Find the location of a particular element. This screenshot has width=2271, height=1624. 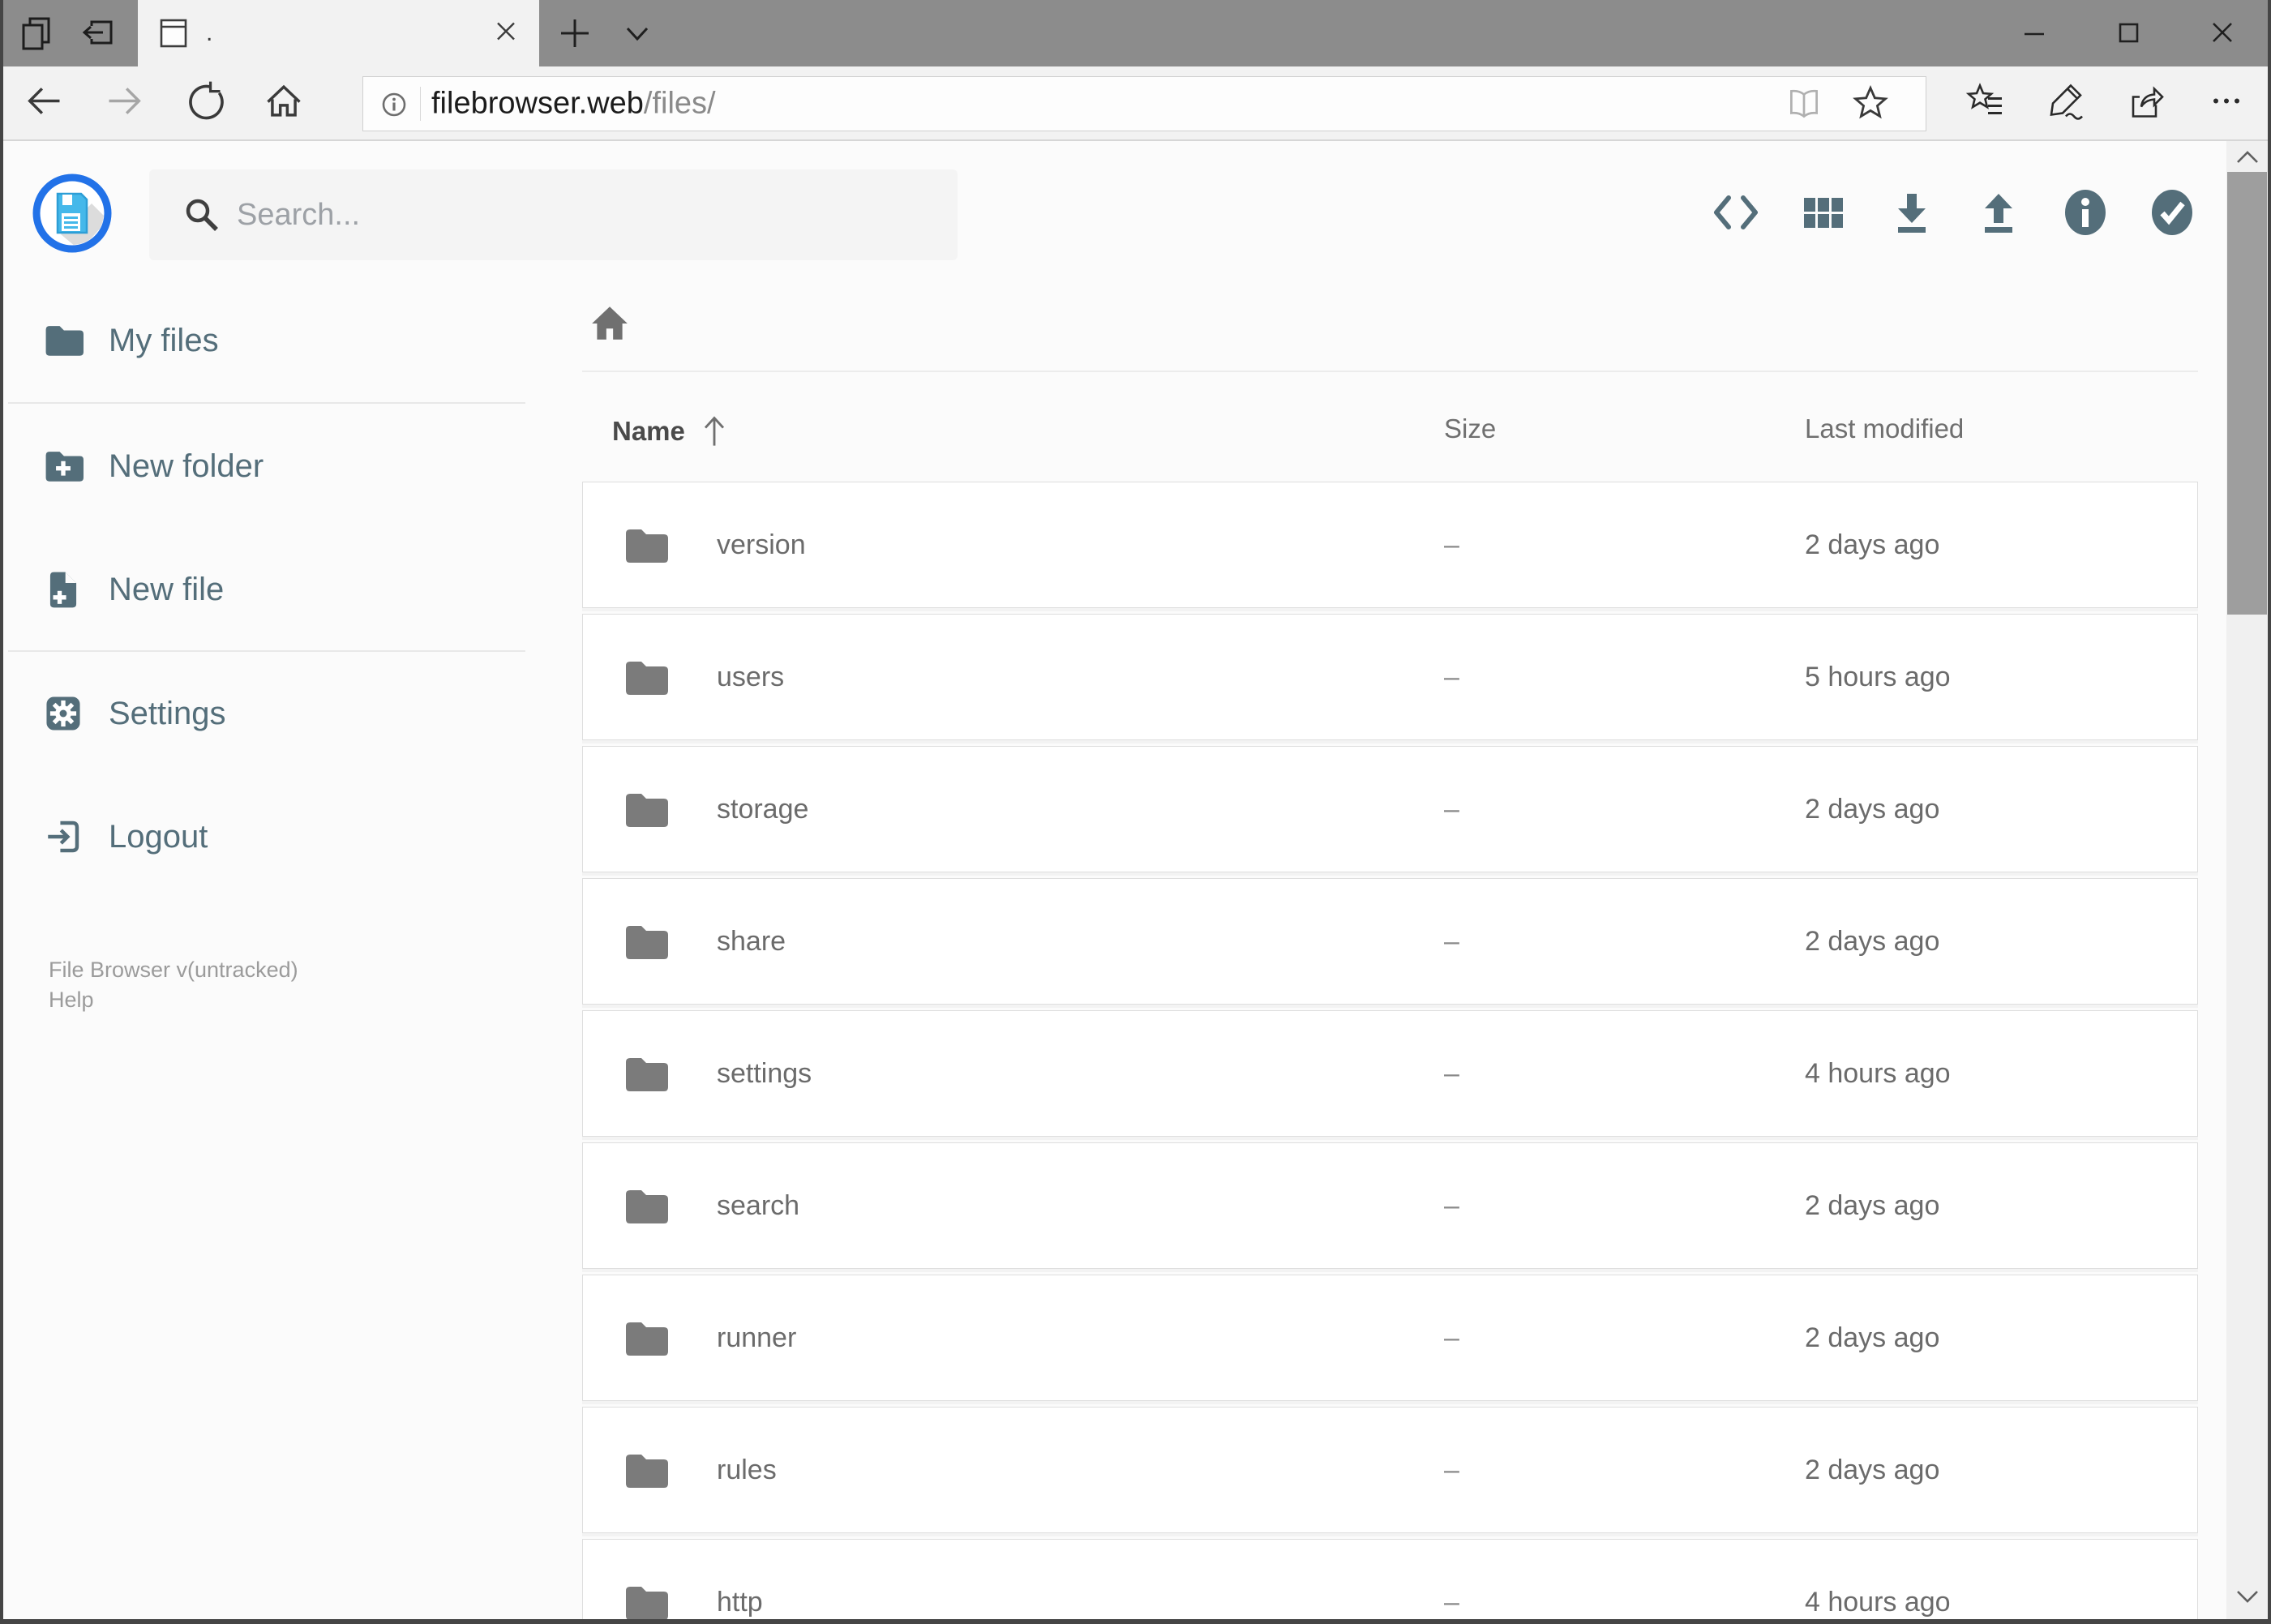

sidebar-footer: File Browser v(untracked) Help is located at coordinates (173, 985).